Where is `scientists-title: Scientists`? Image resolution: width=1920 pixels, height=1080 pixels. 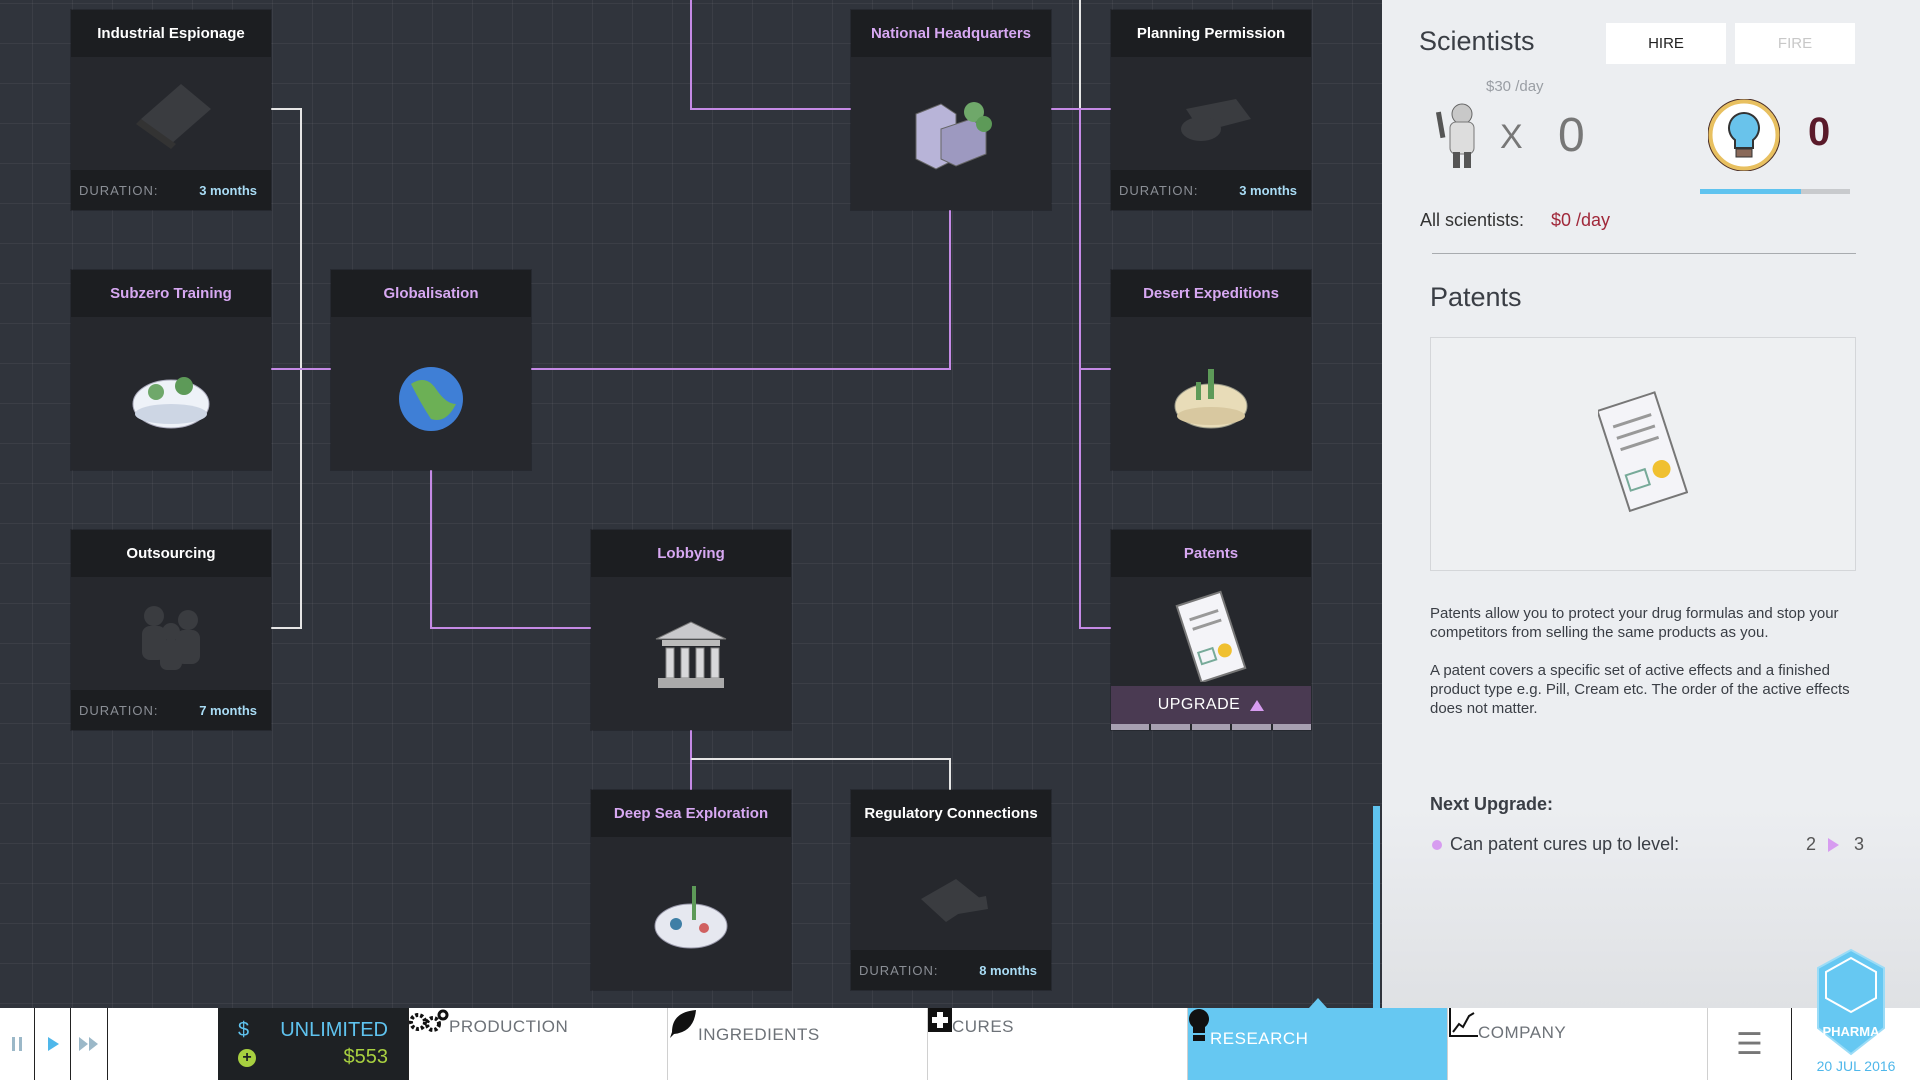
scientists-title: Scientists is located at coordinates (1477, 41).